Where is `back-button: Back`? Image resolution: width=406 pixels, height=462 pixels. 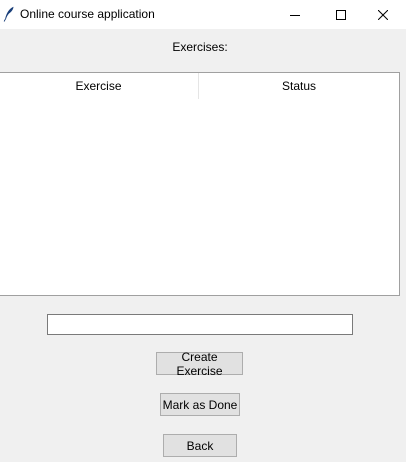
back-button: Back is located at coordinates (200, 445).